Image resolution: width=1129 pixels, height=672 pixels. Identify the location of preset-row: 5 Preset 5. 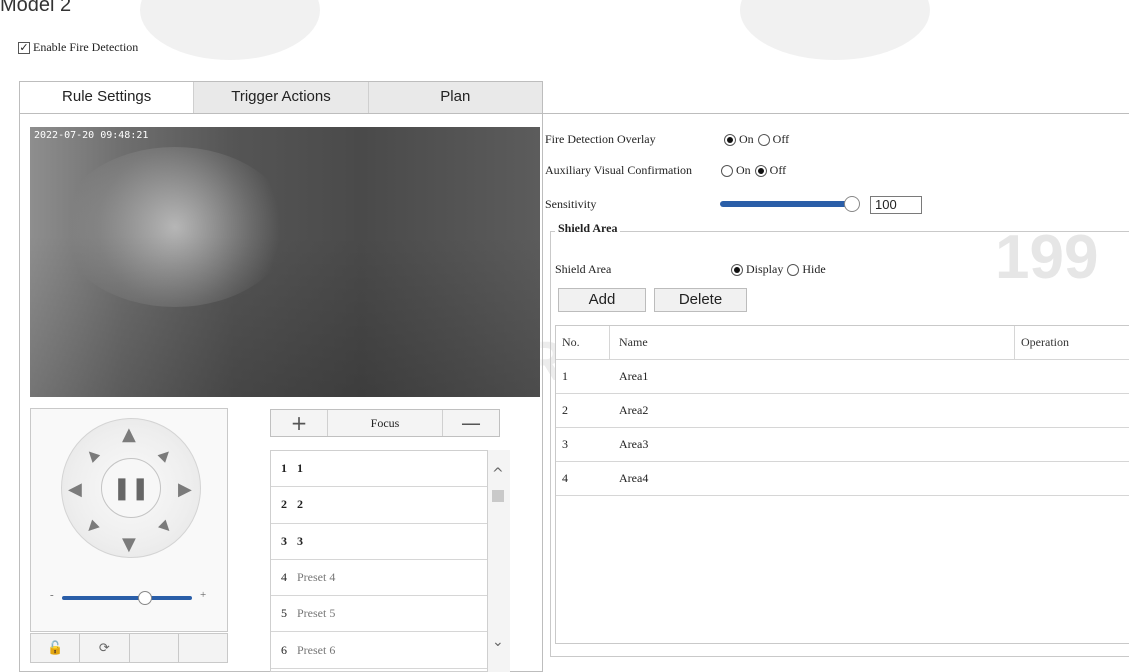
(379, 614).